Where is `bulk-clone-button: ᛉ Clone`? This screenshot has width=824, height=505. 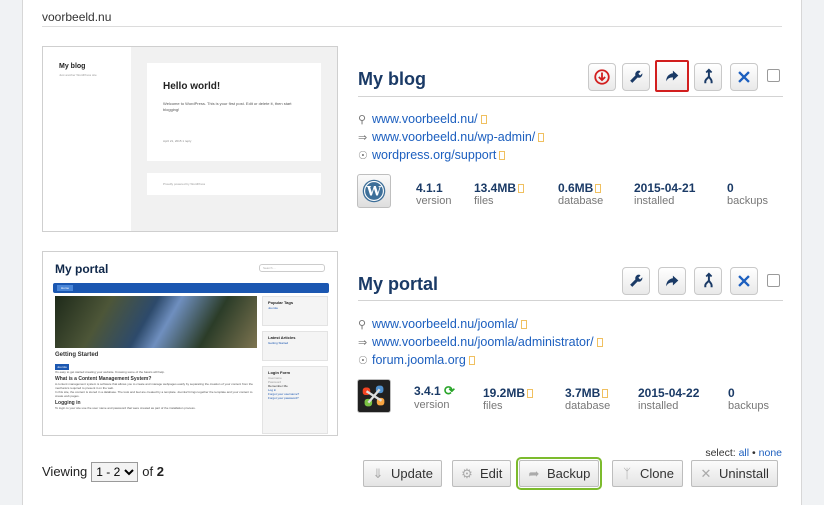 bulk-clone-button: ᛉ Clone is located at coordinates (647, 473).